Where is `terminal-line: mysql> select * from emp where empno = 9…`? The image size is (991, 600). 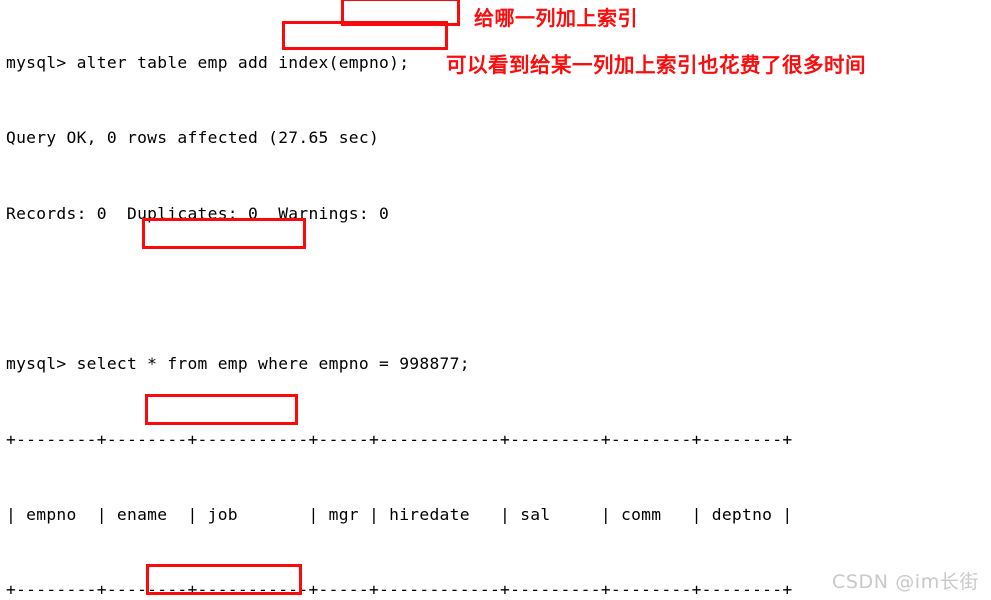
terminal-line: mysql> select * from emp where empno = 9… is located at coordinates (238, 364).